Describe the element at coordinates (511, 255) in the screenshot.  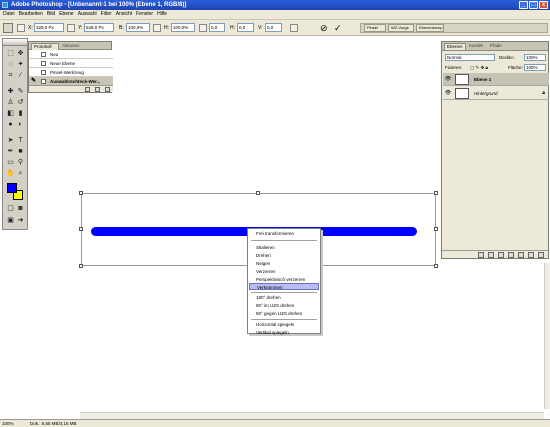
I see `adjustment-layer-icon` at that location.